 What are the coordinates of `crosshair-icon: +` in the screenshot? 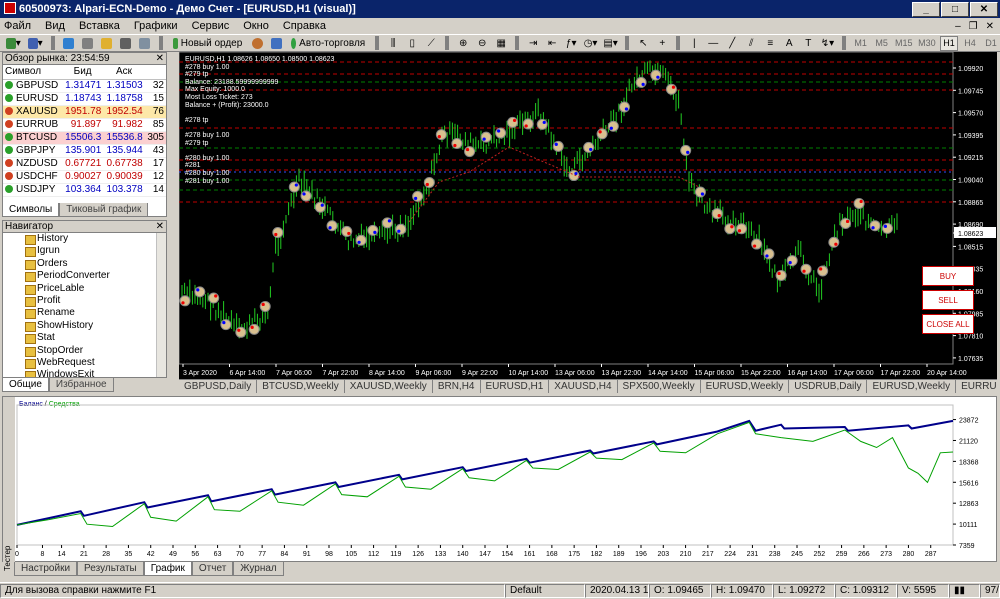 It's located at (662, 43).